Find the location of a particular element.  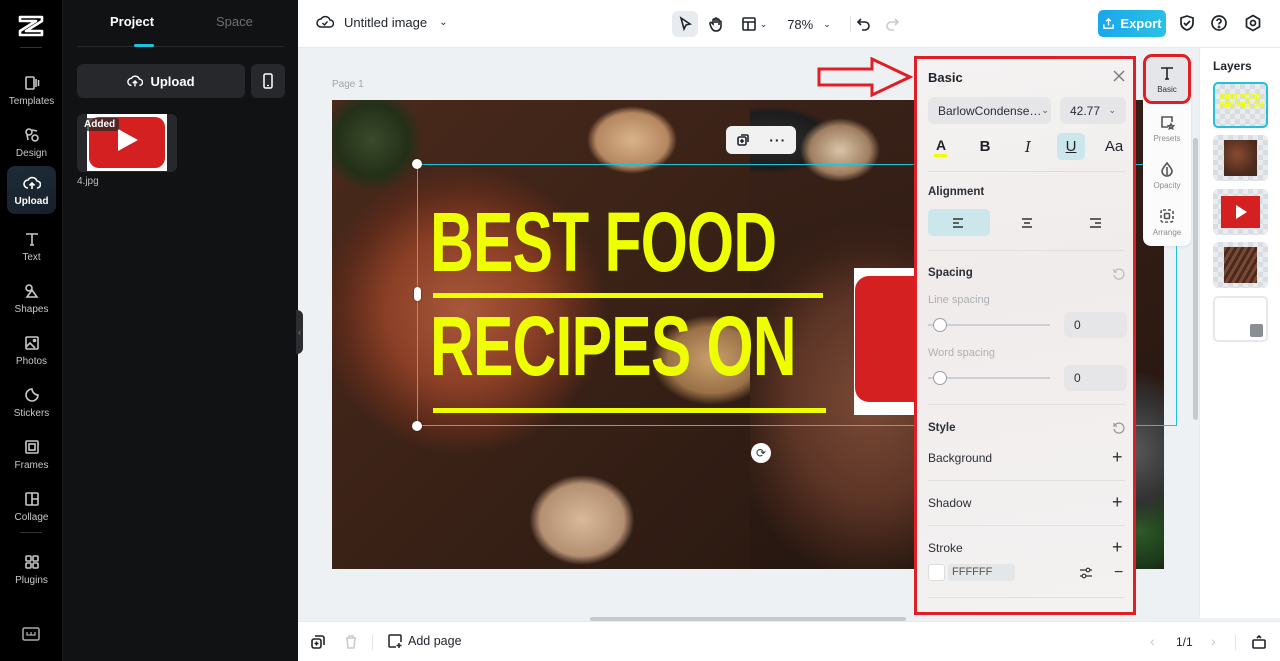

page-panel-button is located at coordinates (1259, 642).